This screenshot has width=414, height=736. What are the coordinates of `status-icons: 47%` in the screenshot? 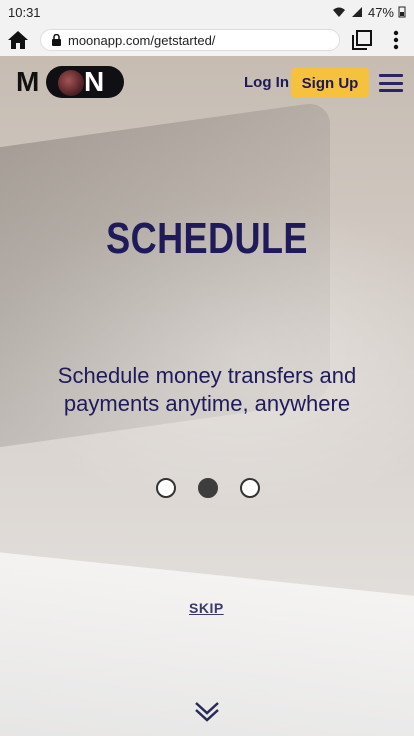 It's located at (369, 12).